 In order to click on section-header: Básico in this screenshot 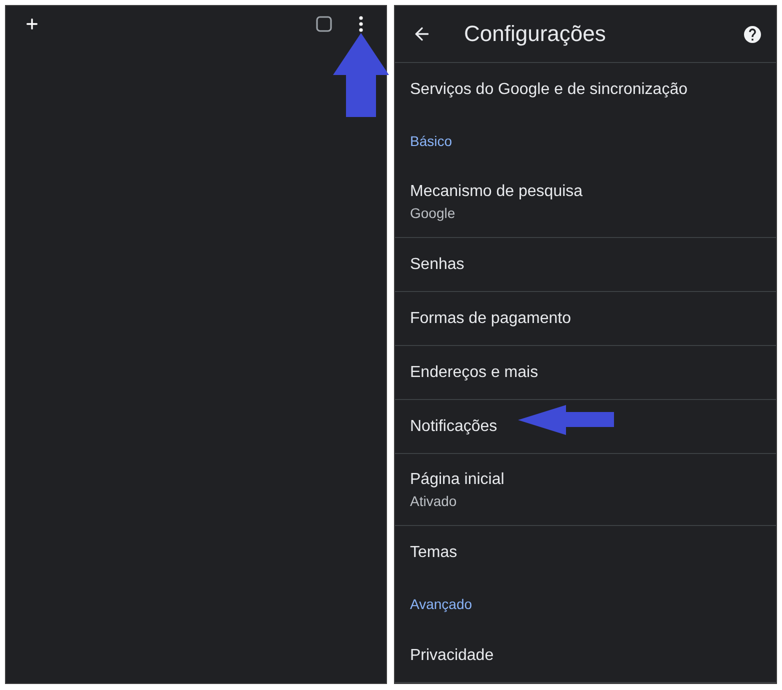, I will do `click(431, 141)`.